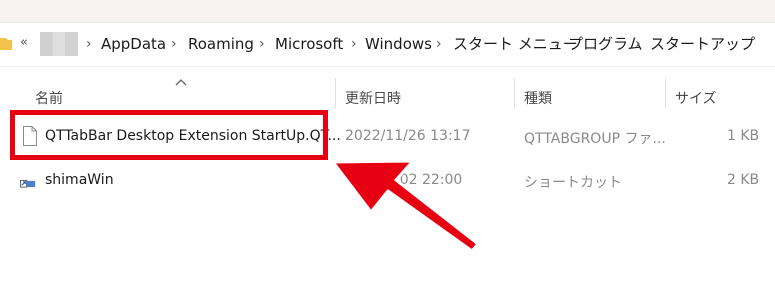  What do you see at coordinates (605, 44) in the screenshot?
I see `breadcrumb-item-programs: プログラム` at bounding box center [605, 44].